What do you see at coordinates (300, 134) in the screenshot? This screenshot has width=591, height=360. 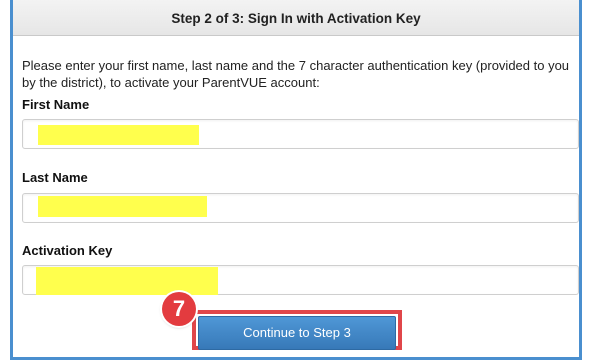 I see `first-name-input` at bounding box center [300, 134].